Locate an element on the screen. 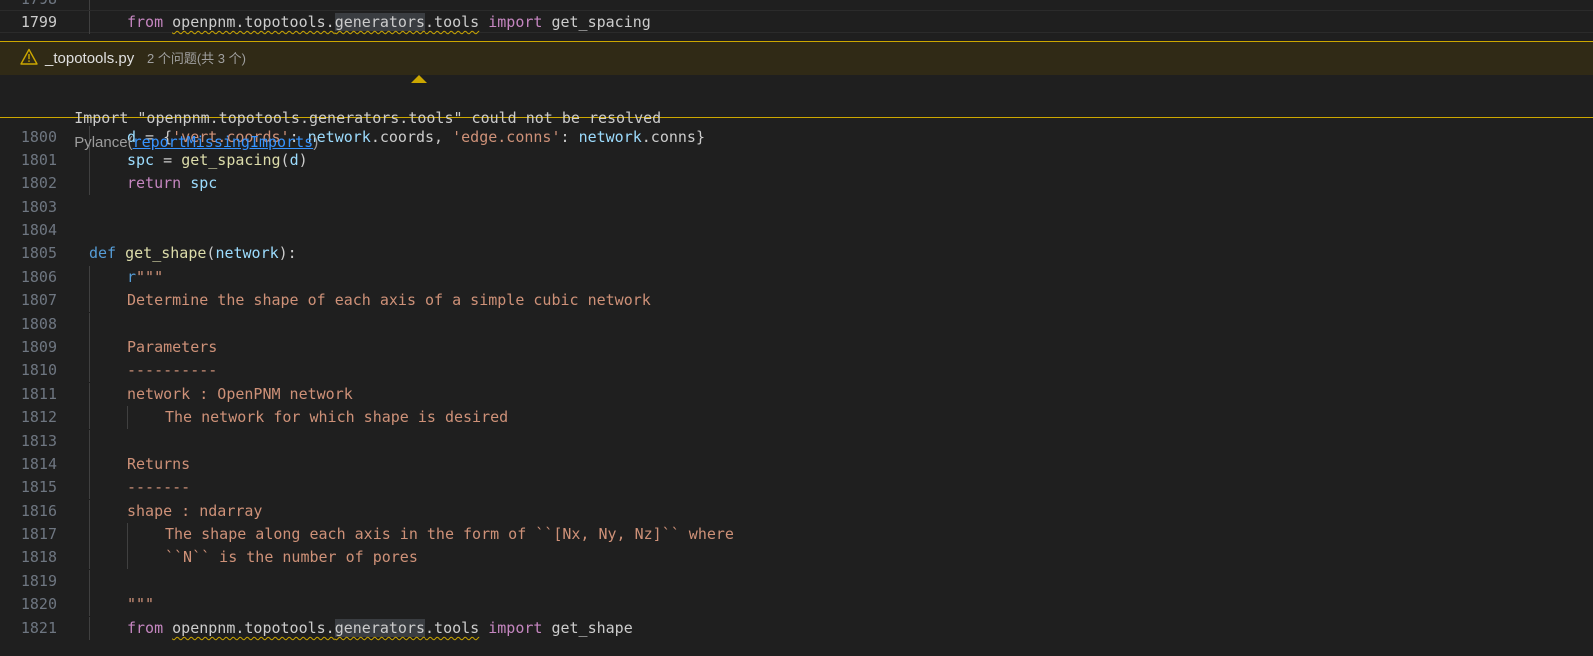 The width and height of the screenshot is (1593, 656). line-number: 1815 is located at coordinates (28, 487).